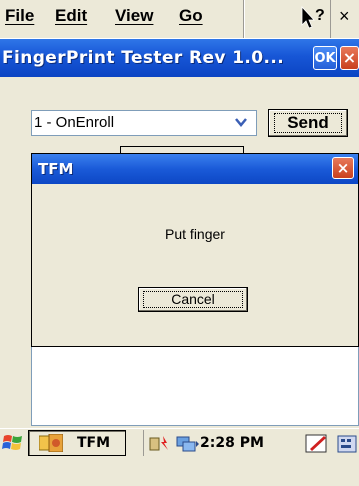 This screenshot has width=359, height=486. Describe the element at coordinates (13, 443) in the screenshot. I see `windows-flag-icon` at that location.